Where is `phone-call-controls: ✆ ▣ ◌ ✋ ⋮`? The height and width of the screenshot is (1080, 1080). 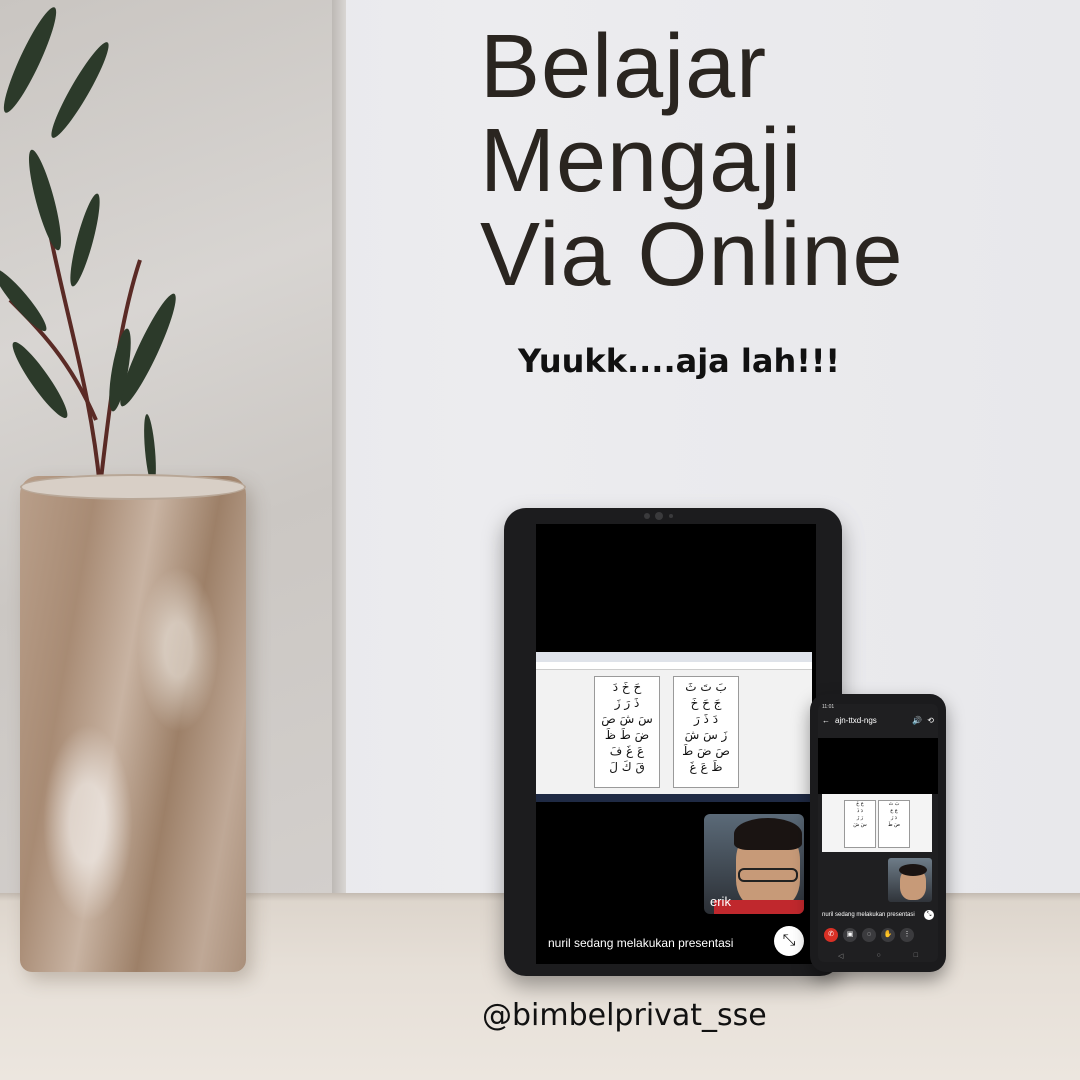
phone-call-controls: ✆ ▣ ◌ ✋ ⋮ is located at coordinates (869, 935).